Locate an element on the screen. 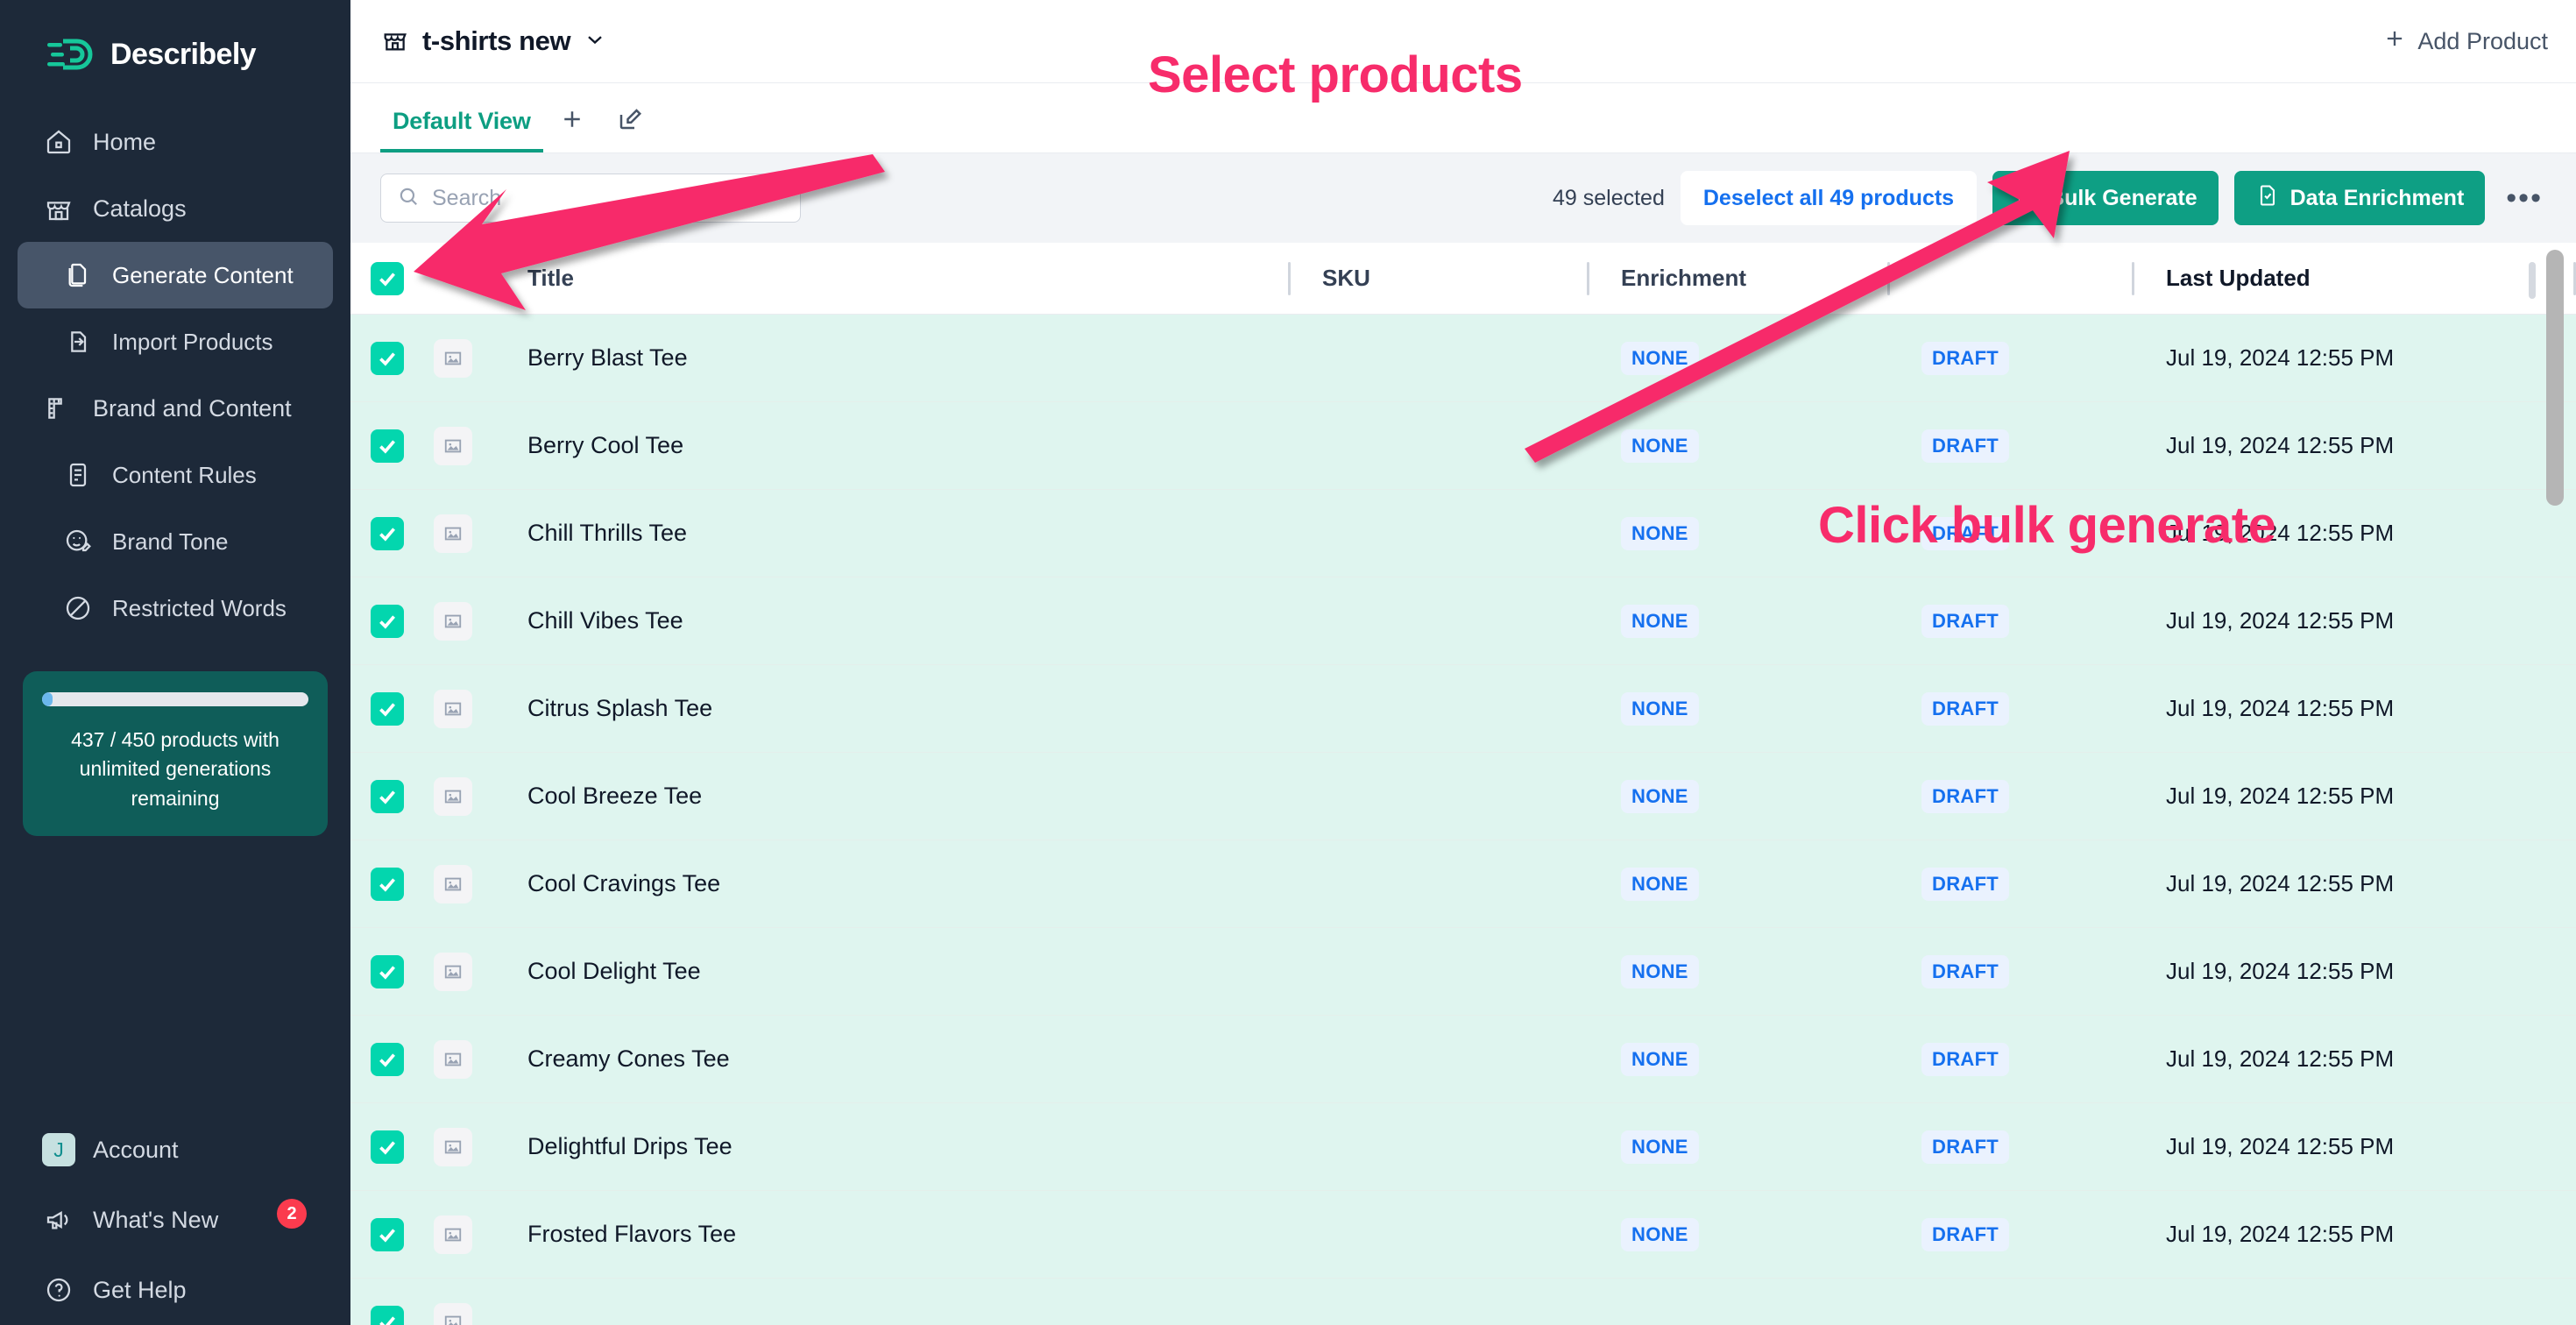  sidebar-item-home: Home is located at coordinates (175, 142).